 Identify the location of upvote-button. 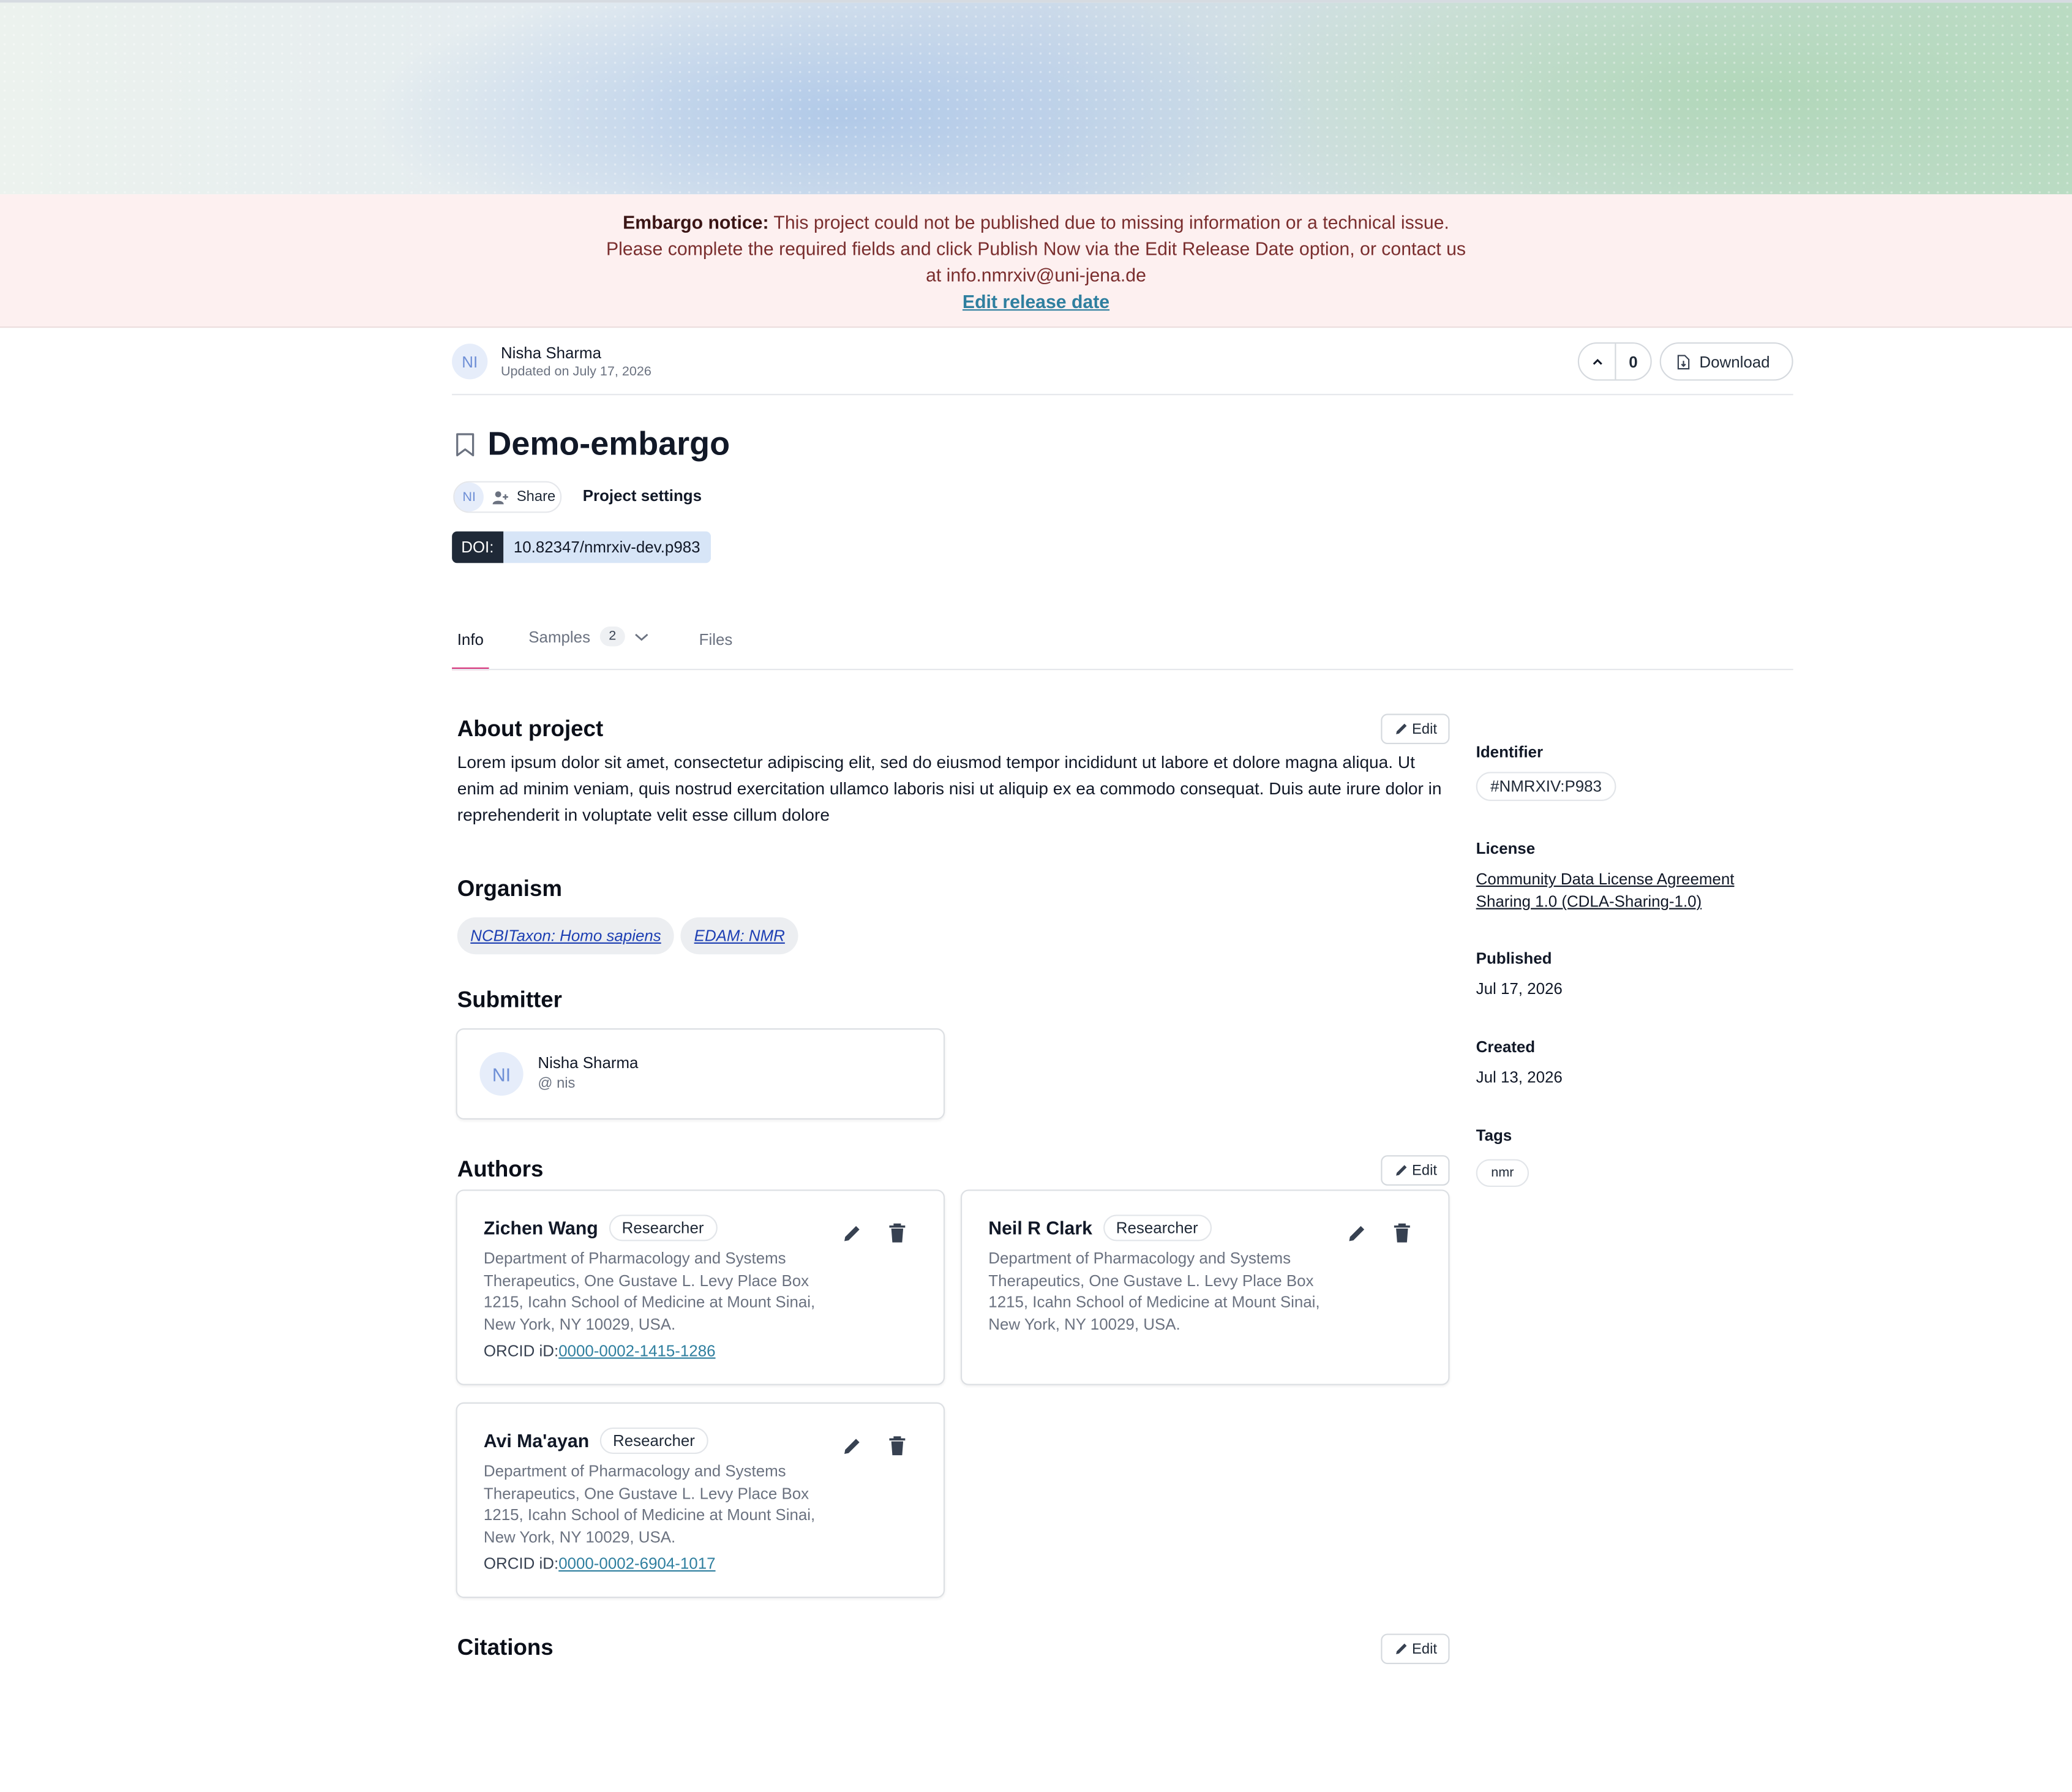
(1598, 362).